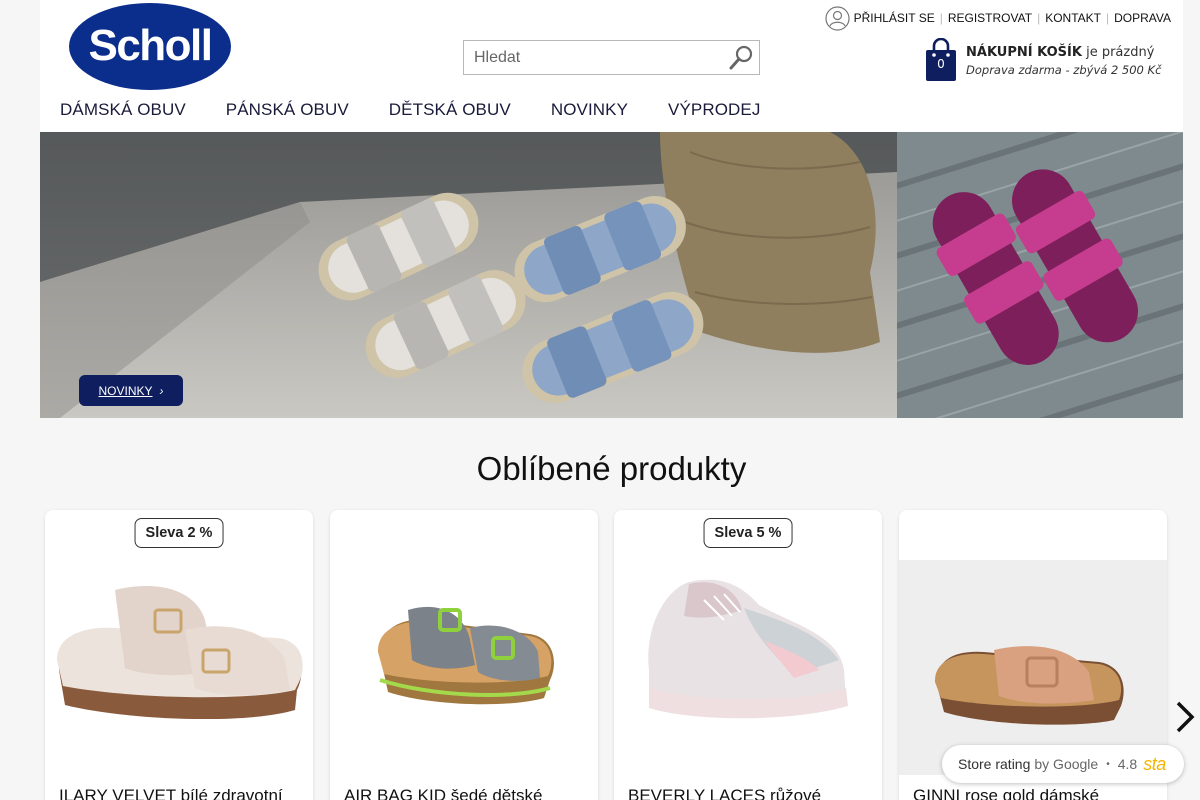 The height and width of the screenshot is (800, 1200). What do you see at coordinates (1142, 18) in the screenshot?
I see `shipping-link: DOPRAVA` at bounding box center [1142, 18].